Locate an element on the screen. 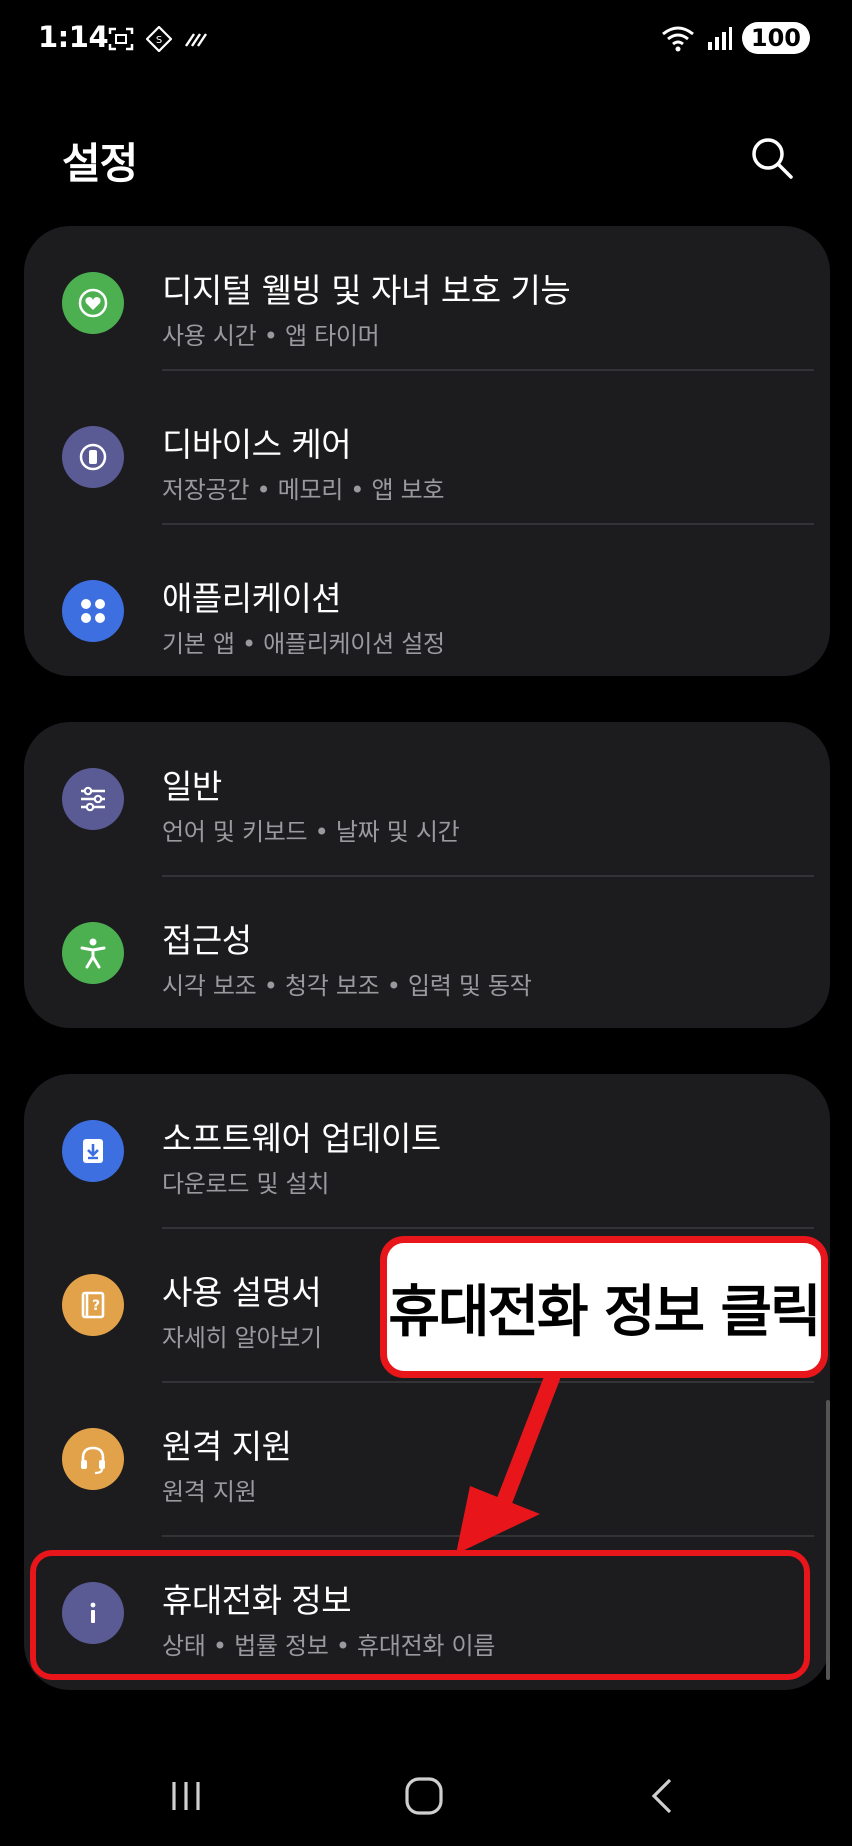 This screenshot has height=1846, width=852. network-icon is located at coordinates (196, 40).